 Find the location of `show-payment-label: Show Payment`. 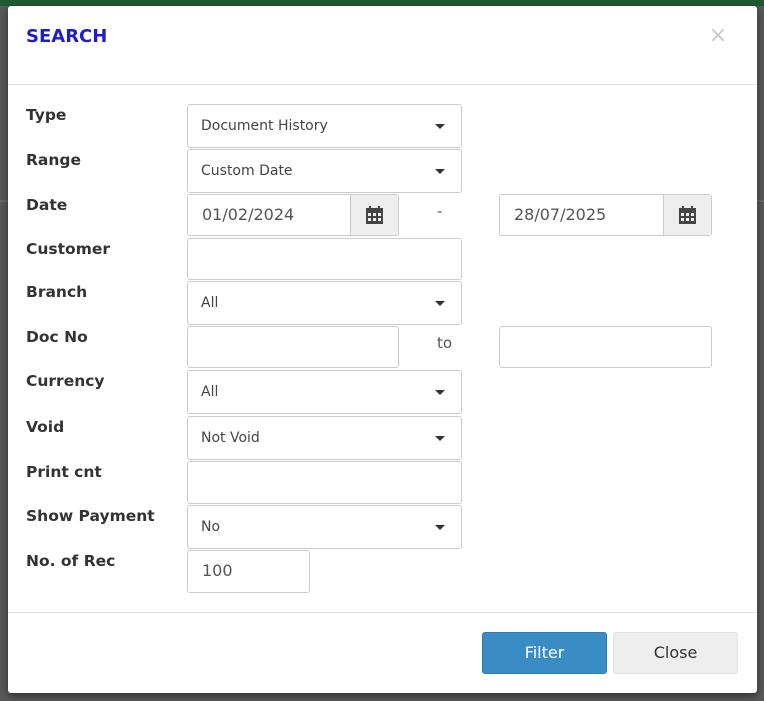

show-payment-label: Show Payment is located at coordinates (90, 516).